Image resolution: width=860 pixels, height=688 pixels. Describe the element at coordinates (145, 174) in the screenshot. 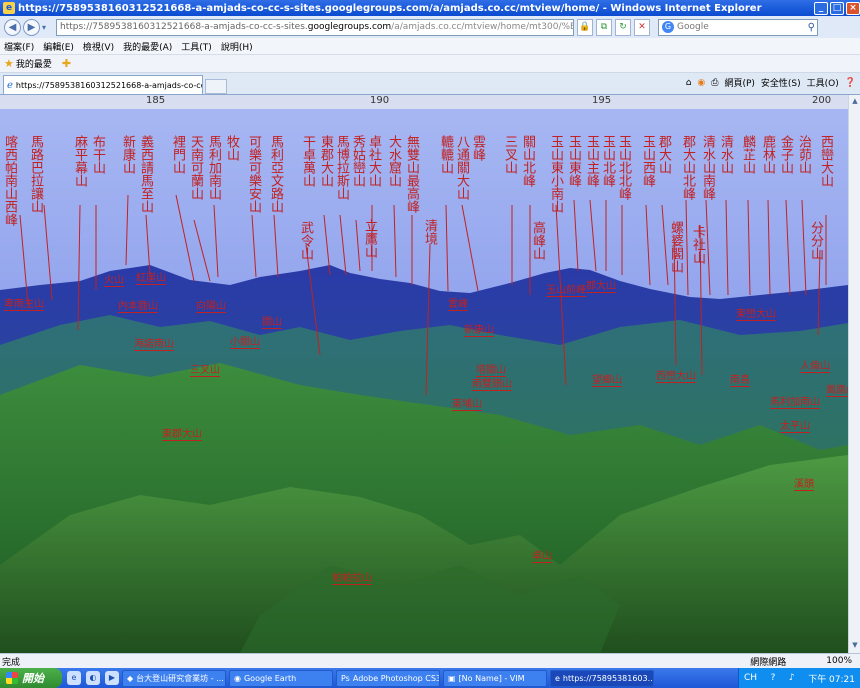

I see `peak-label: 義西請馬至山` at that location.